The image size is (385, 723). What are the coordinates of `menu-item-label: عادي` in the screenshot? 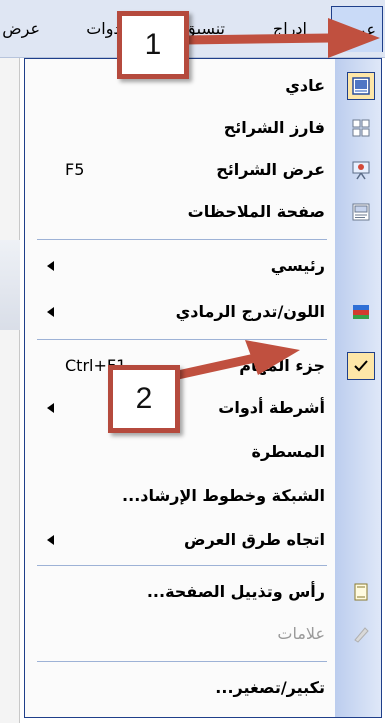 It's located at (305, 85).